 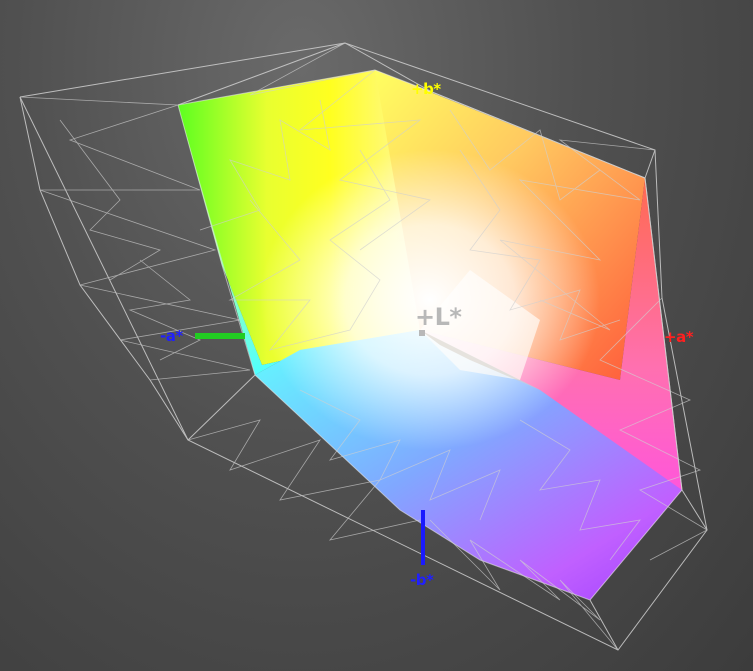 I want to click on wireframe-left-edge, so click(x=221, y=407).